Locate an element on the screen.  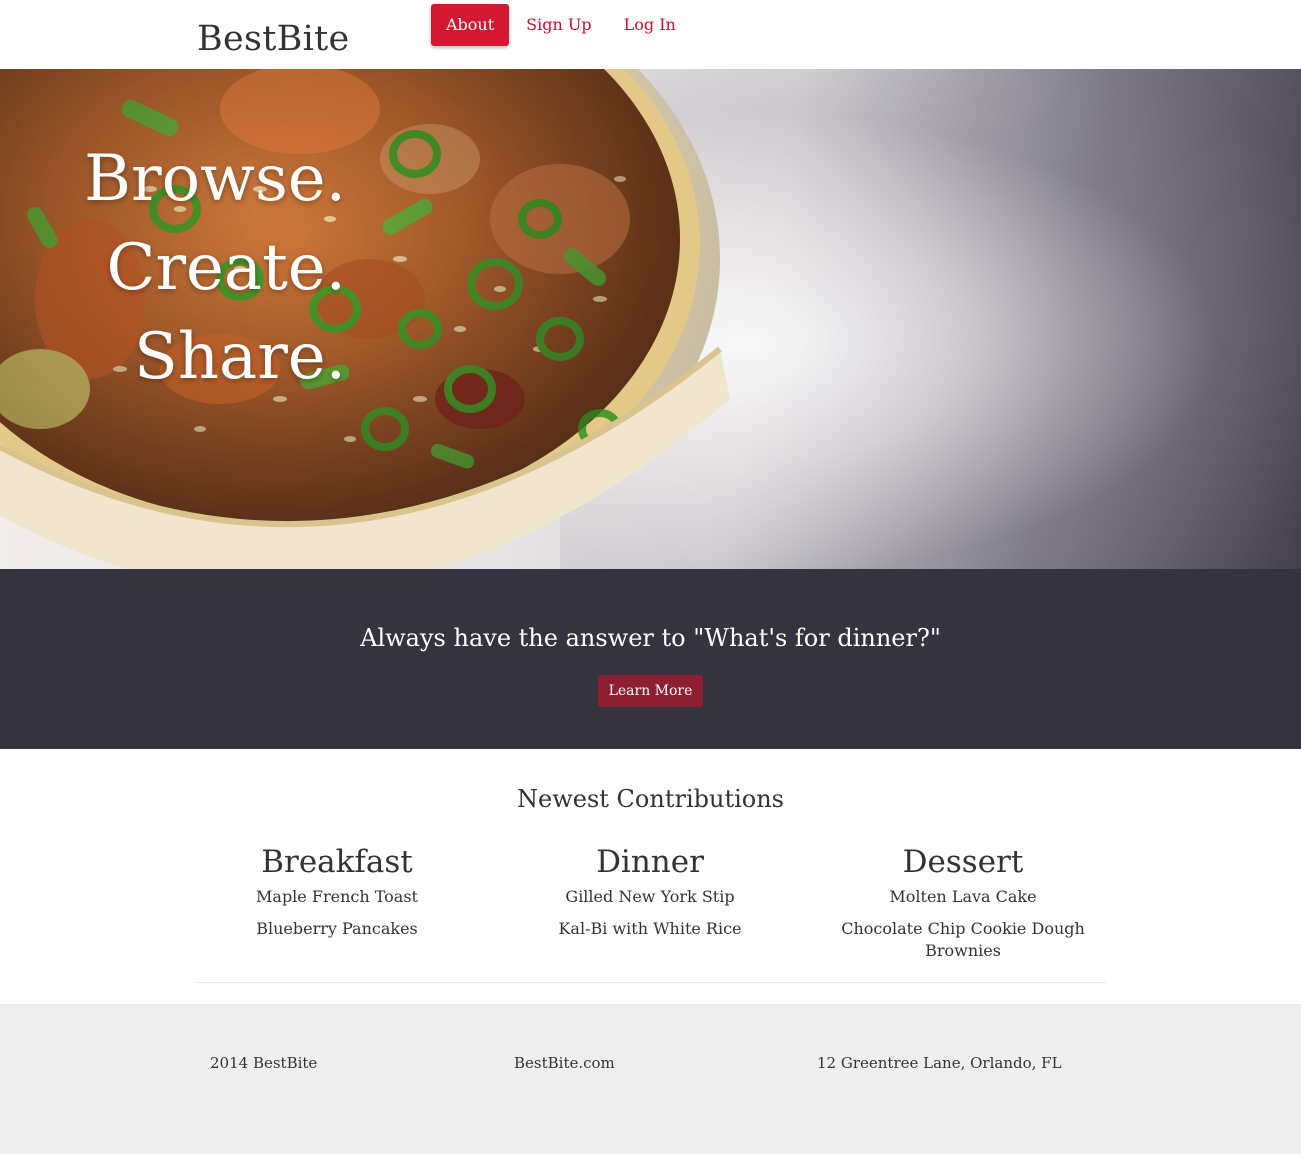
main-nav: About Sign Up Log In is located at coordinates (562, 25).